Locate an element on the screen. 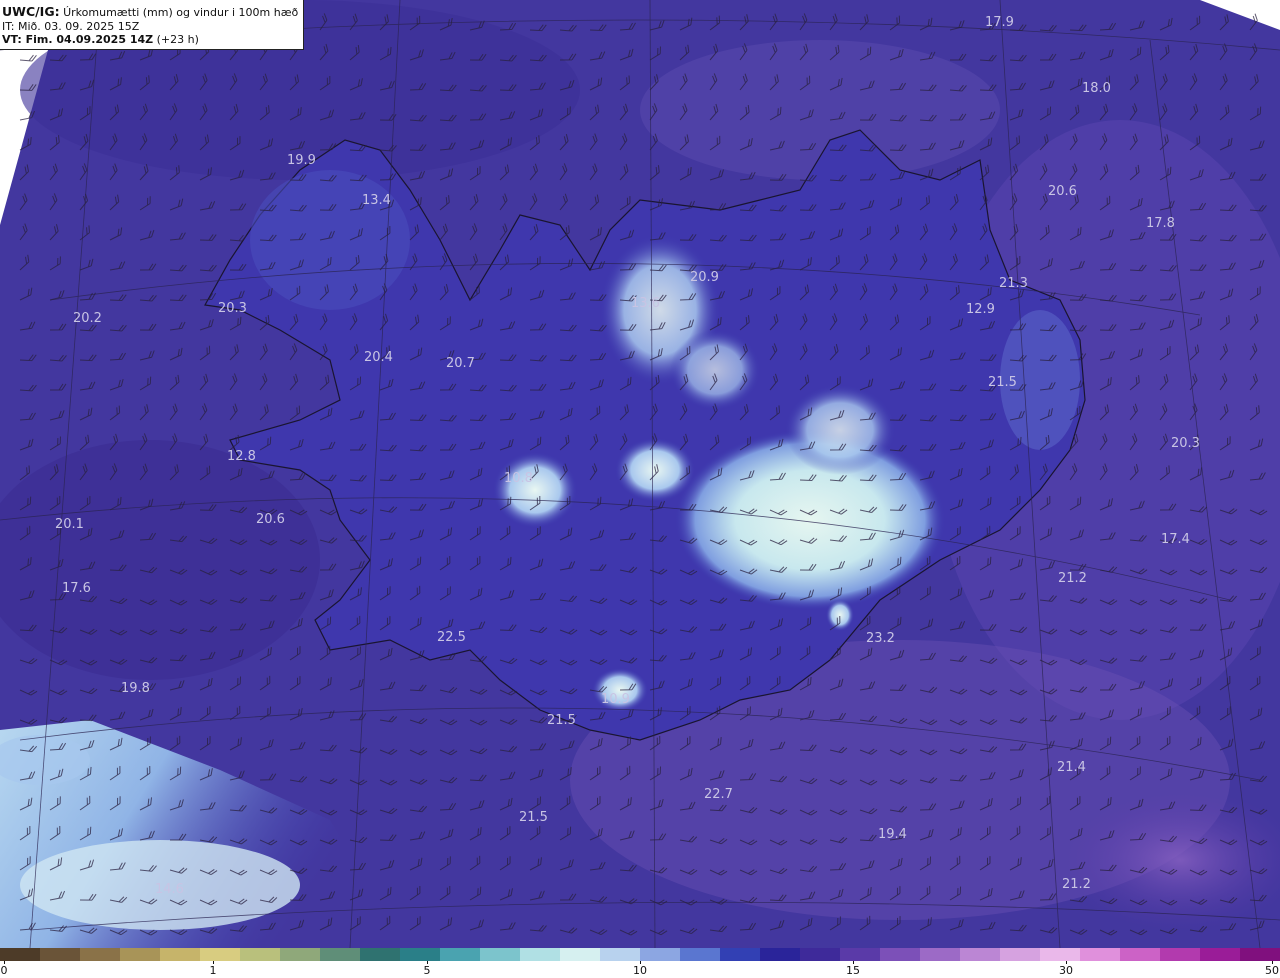 This screenshot has width=1280, height=978. colorbar-tick-label: 10 is located at coordinates (640, 970).